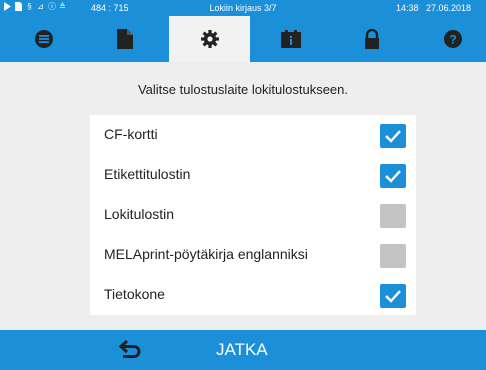  I want to click on label-printer-checkbox, so click(393, 176).